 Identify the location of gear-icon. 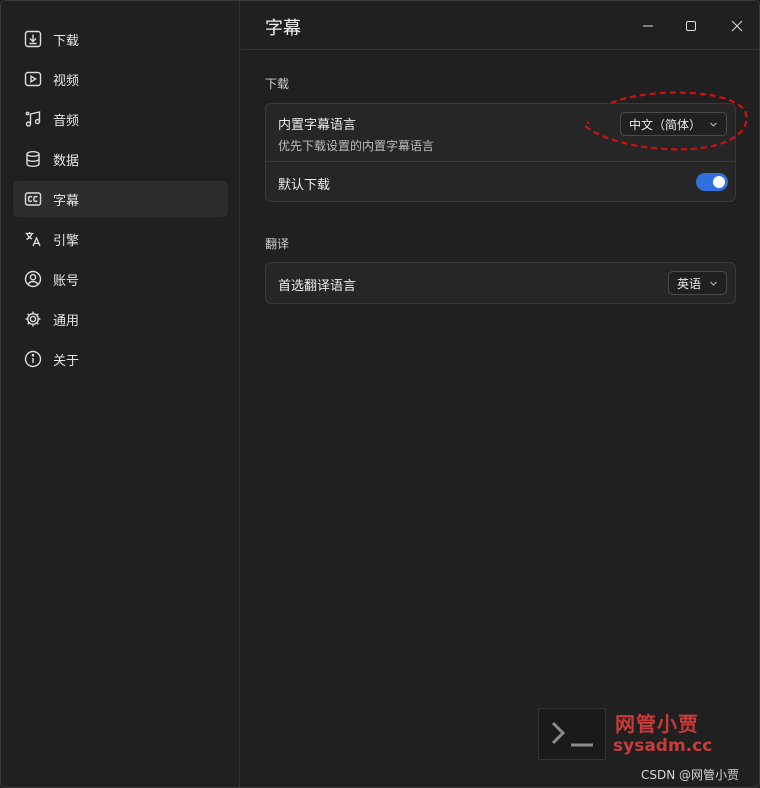
(33, 319).